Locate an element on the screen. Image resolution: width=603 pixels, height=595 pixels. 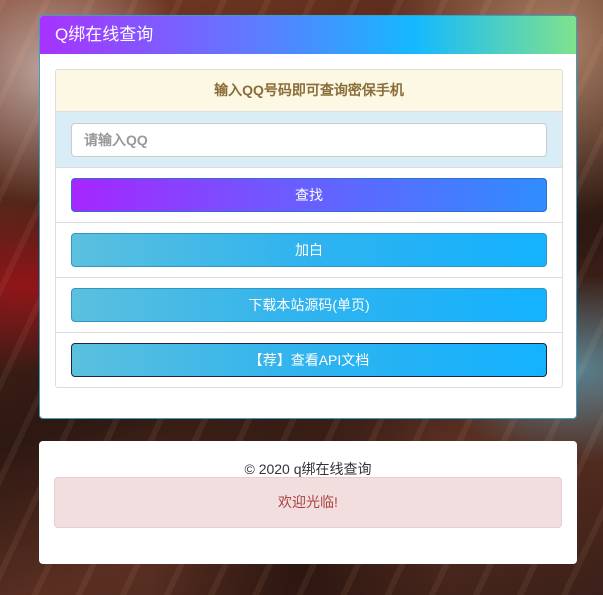
qq-number-input is located at coordinates (309, 140).